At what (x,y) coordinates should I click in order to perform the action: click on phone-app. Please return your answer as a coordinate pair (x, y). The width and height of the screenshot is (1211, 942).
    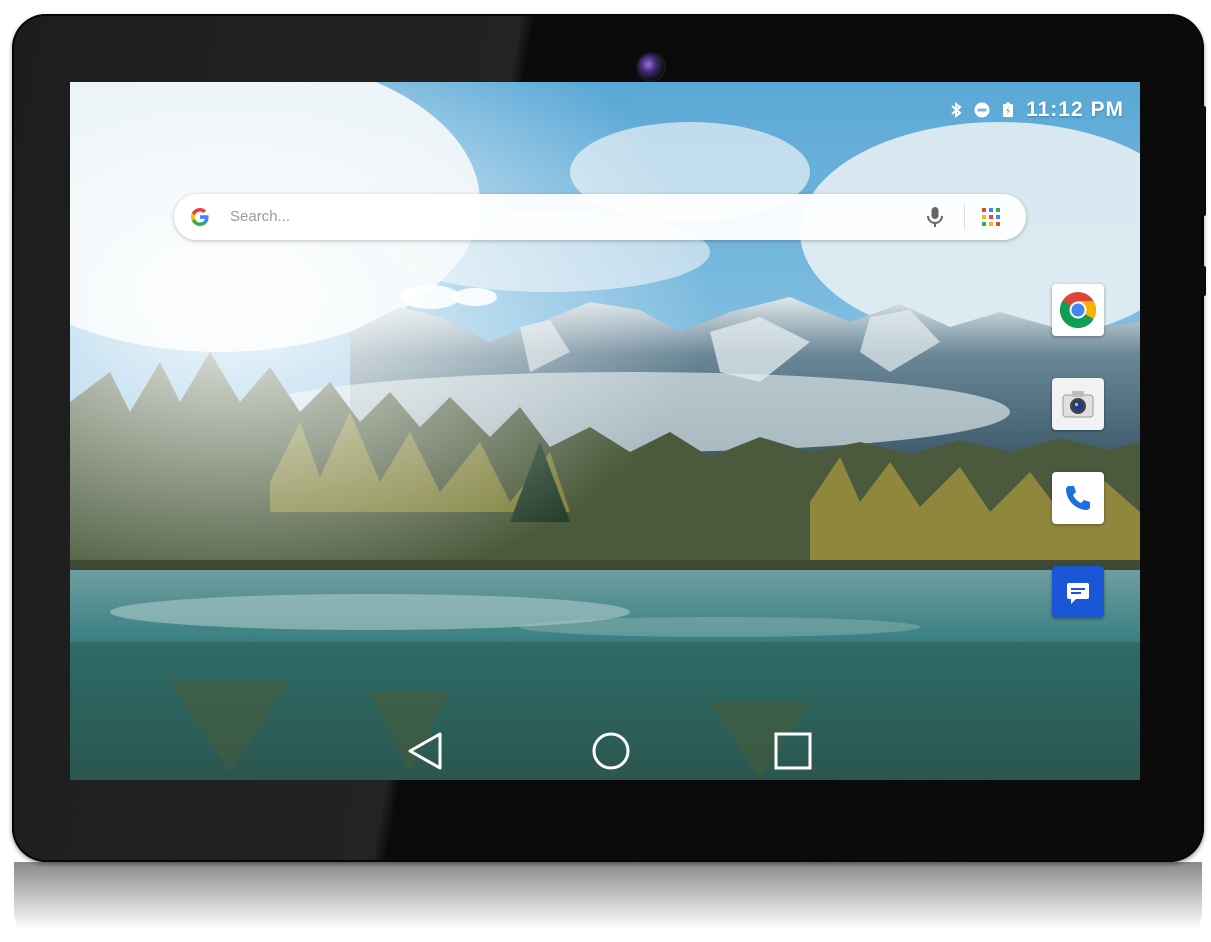
    Looking at the image, I should click on (1078, 498).